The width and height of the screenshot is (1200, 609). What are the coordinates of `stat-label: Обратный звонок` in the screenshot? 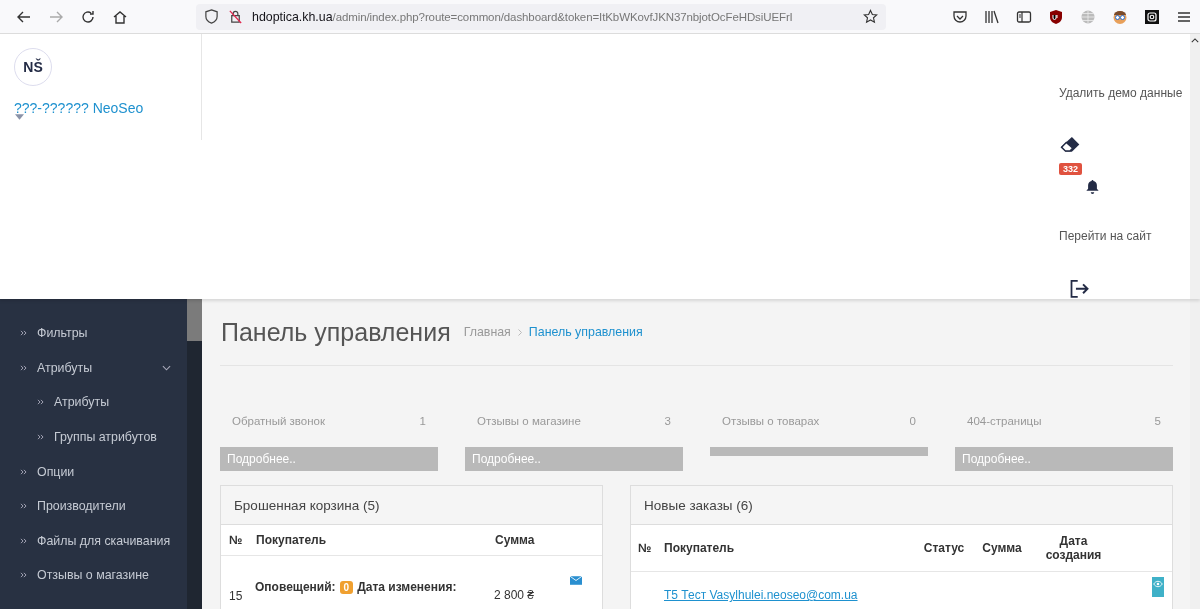 It's located at (278, 421).